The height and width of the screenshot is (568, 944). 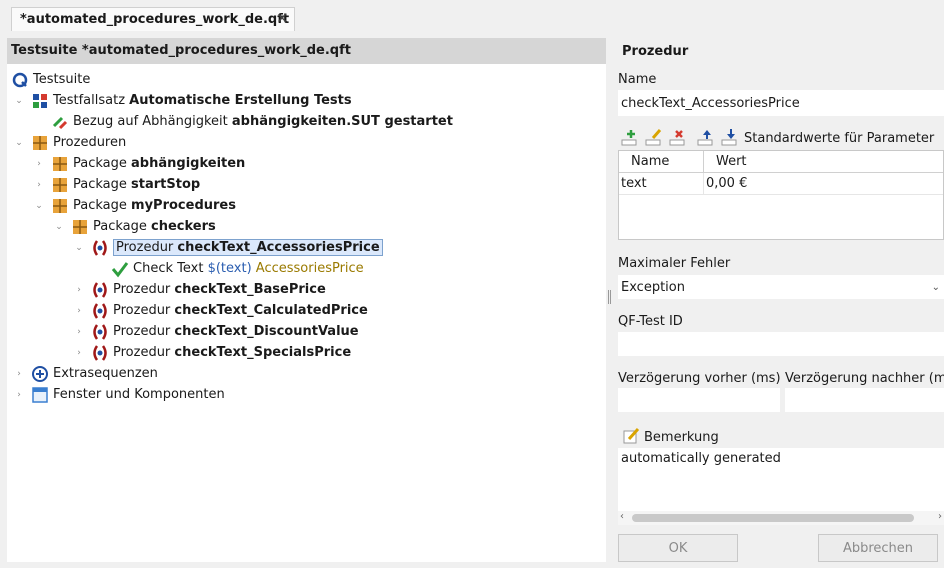 What do you see at coordinates (622, 516) in the screenshot?
I see `scroll-left-icon: ‹` at bounding box center [622, 516].